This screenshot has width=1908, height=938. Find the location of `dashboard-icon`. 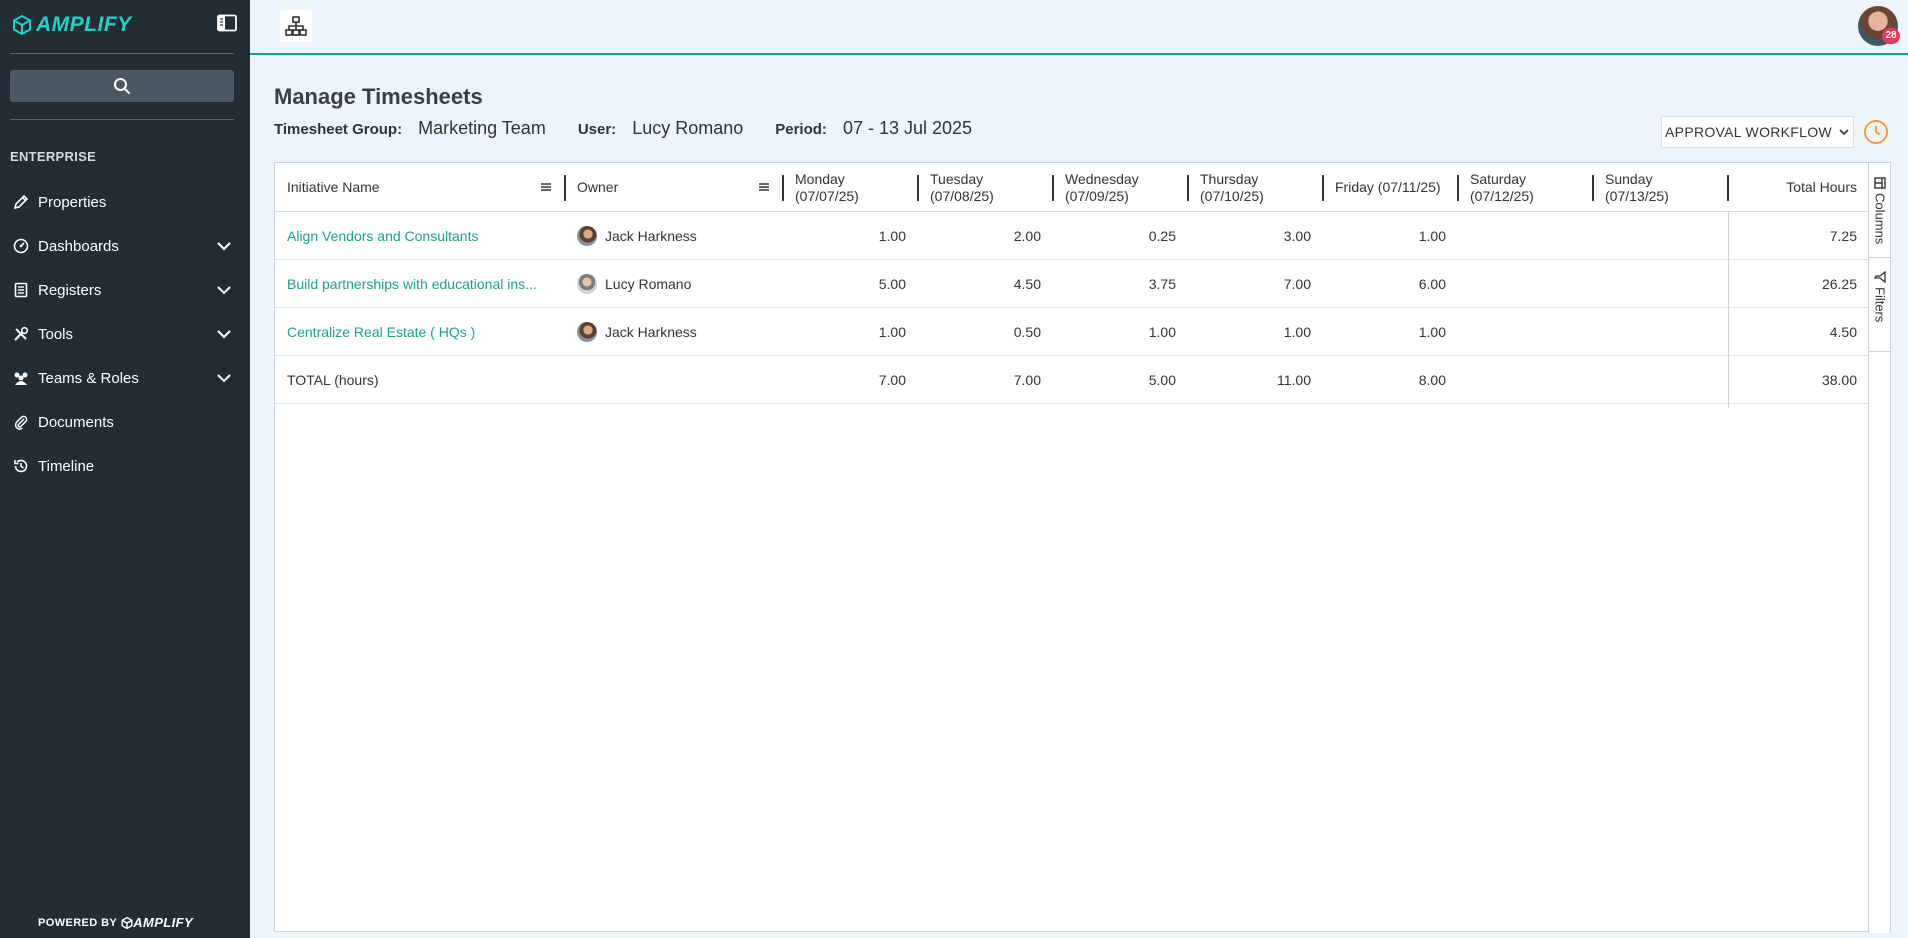

dashboard-icon is located at coordinates (21, 246).